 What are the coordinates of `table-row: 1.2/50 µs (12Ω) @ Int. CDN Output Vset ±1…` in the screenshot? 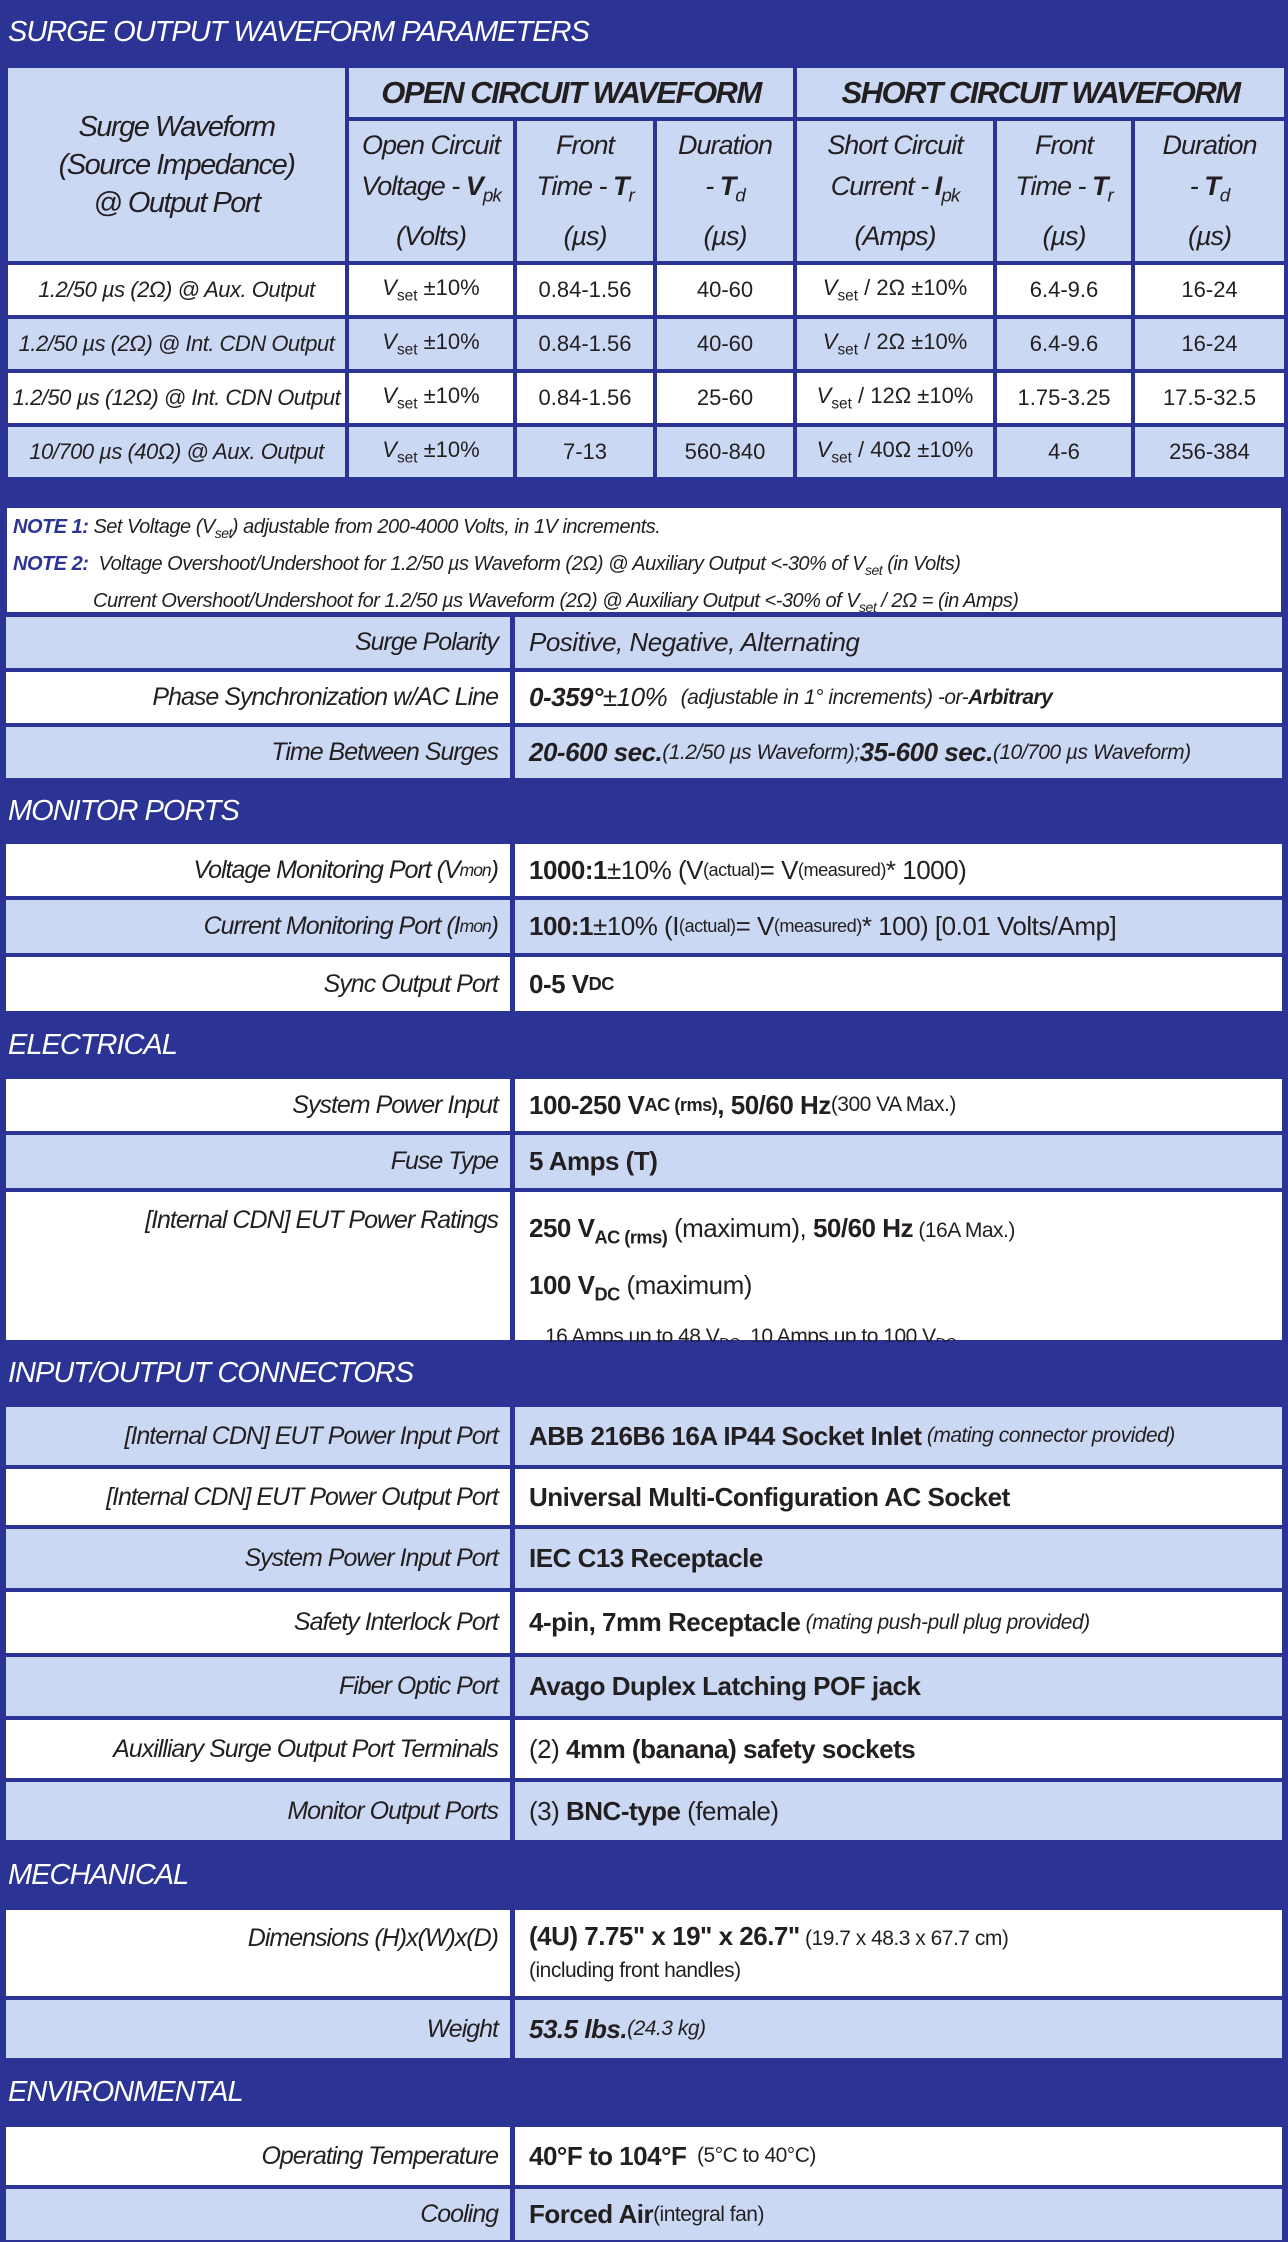 It's located at (646, 398).